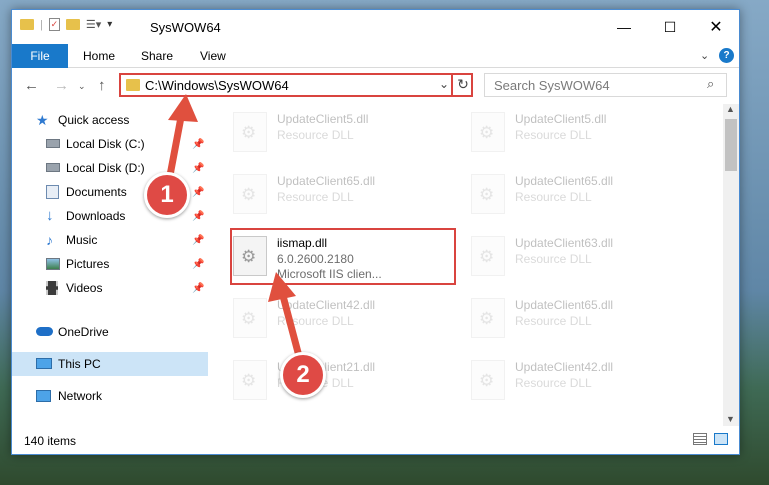 This screenshot has width=769, height=485. What do you see at coordinates (49, 240) in the screenshot?
I see `music-icon: ♪` at bounding box center [49, 240].